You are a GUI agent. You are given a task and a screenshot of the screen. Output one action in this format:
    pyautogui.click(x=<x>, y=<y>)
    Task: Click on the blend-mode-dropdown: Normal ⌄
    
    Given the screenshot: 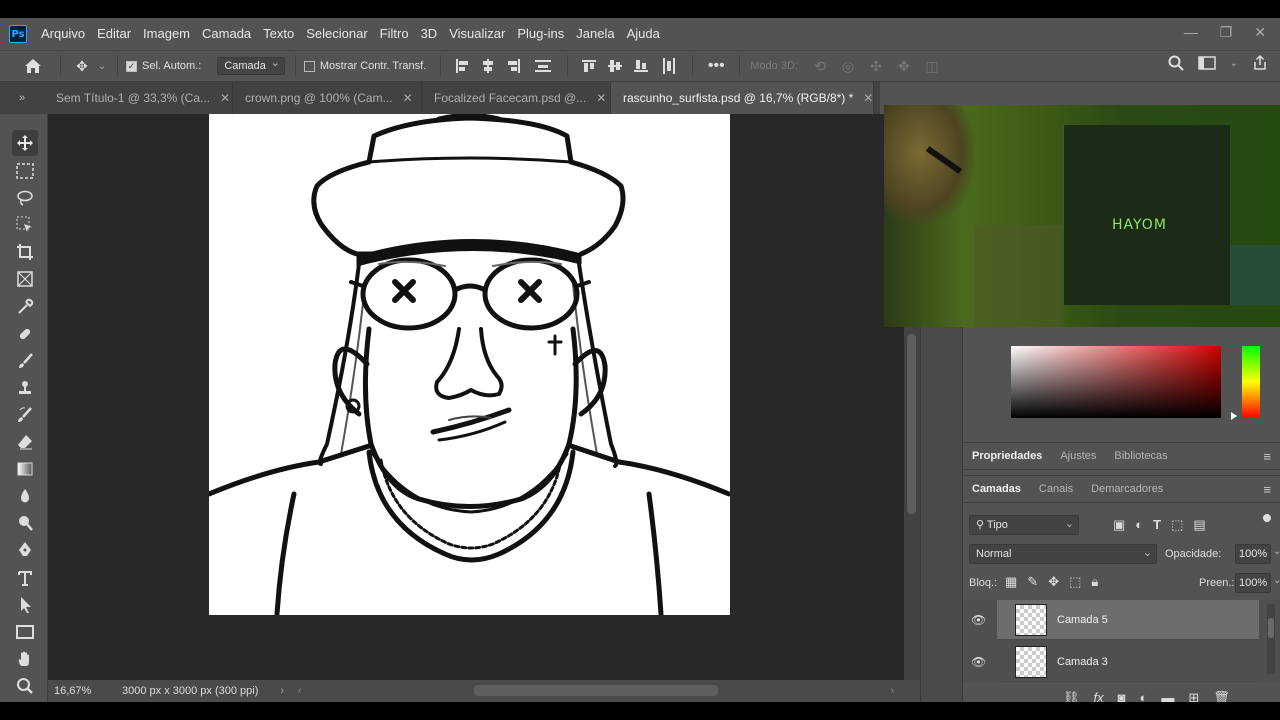 What is the action you would take?
    pyautogui.click(x=1063, y=554)
    